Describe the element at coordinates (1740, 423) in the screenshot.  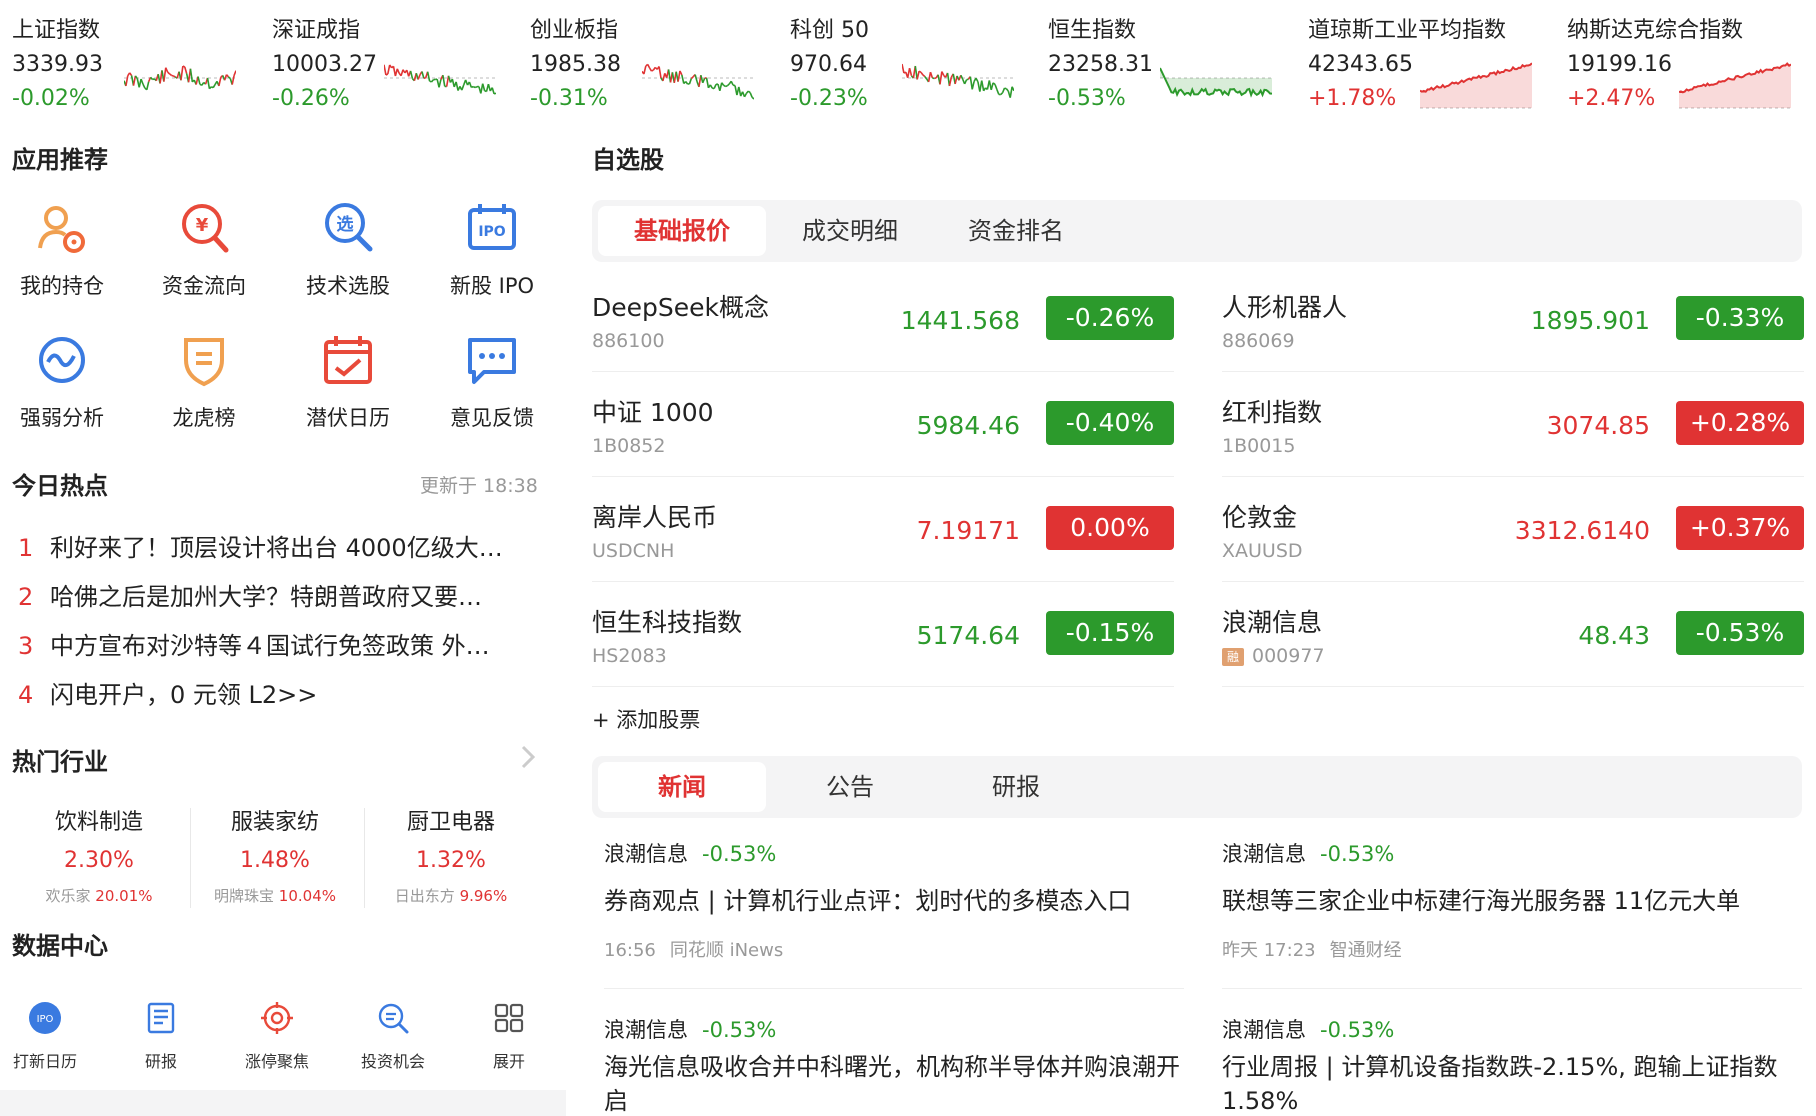
I see `stock-change-badge: +0.28%` at that location.